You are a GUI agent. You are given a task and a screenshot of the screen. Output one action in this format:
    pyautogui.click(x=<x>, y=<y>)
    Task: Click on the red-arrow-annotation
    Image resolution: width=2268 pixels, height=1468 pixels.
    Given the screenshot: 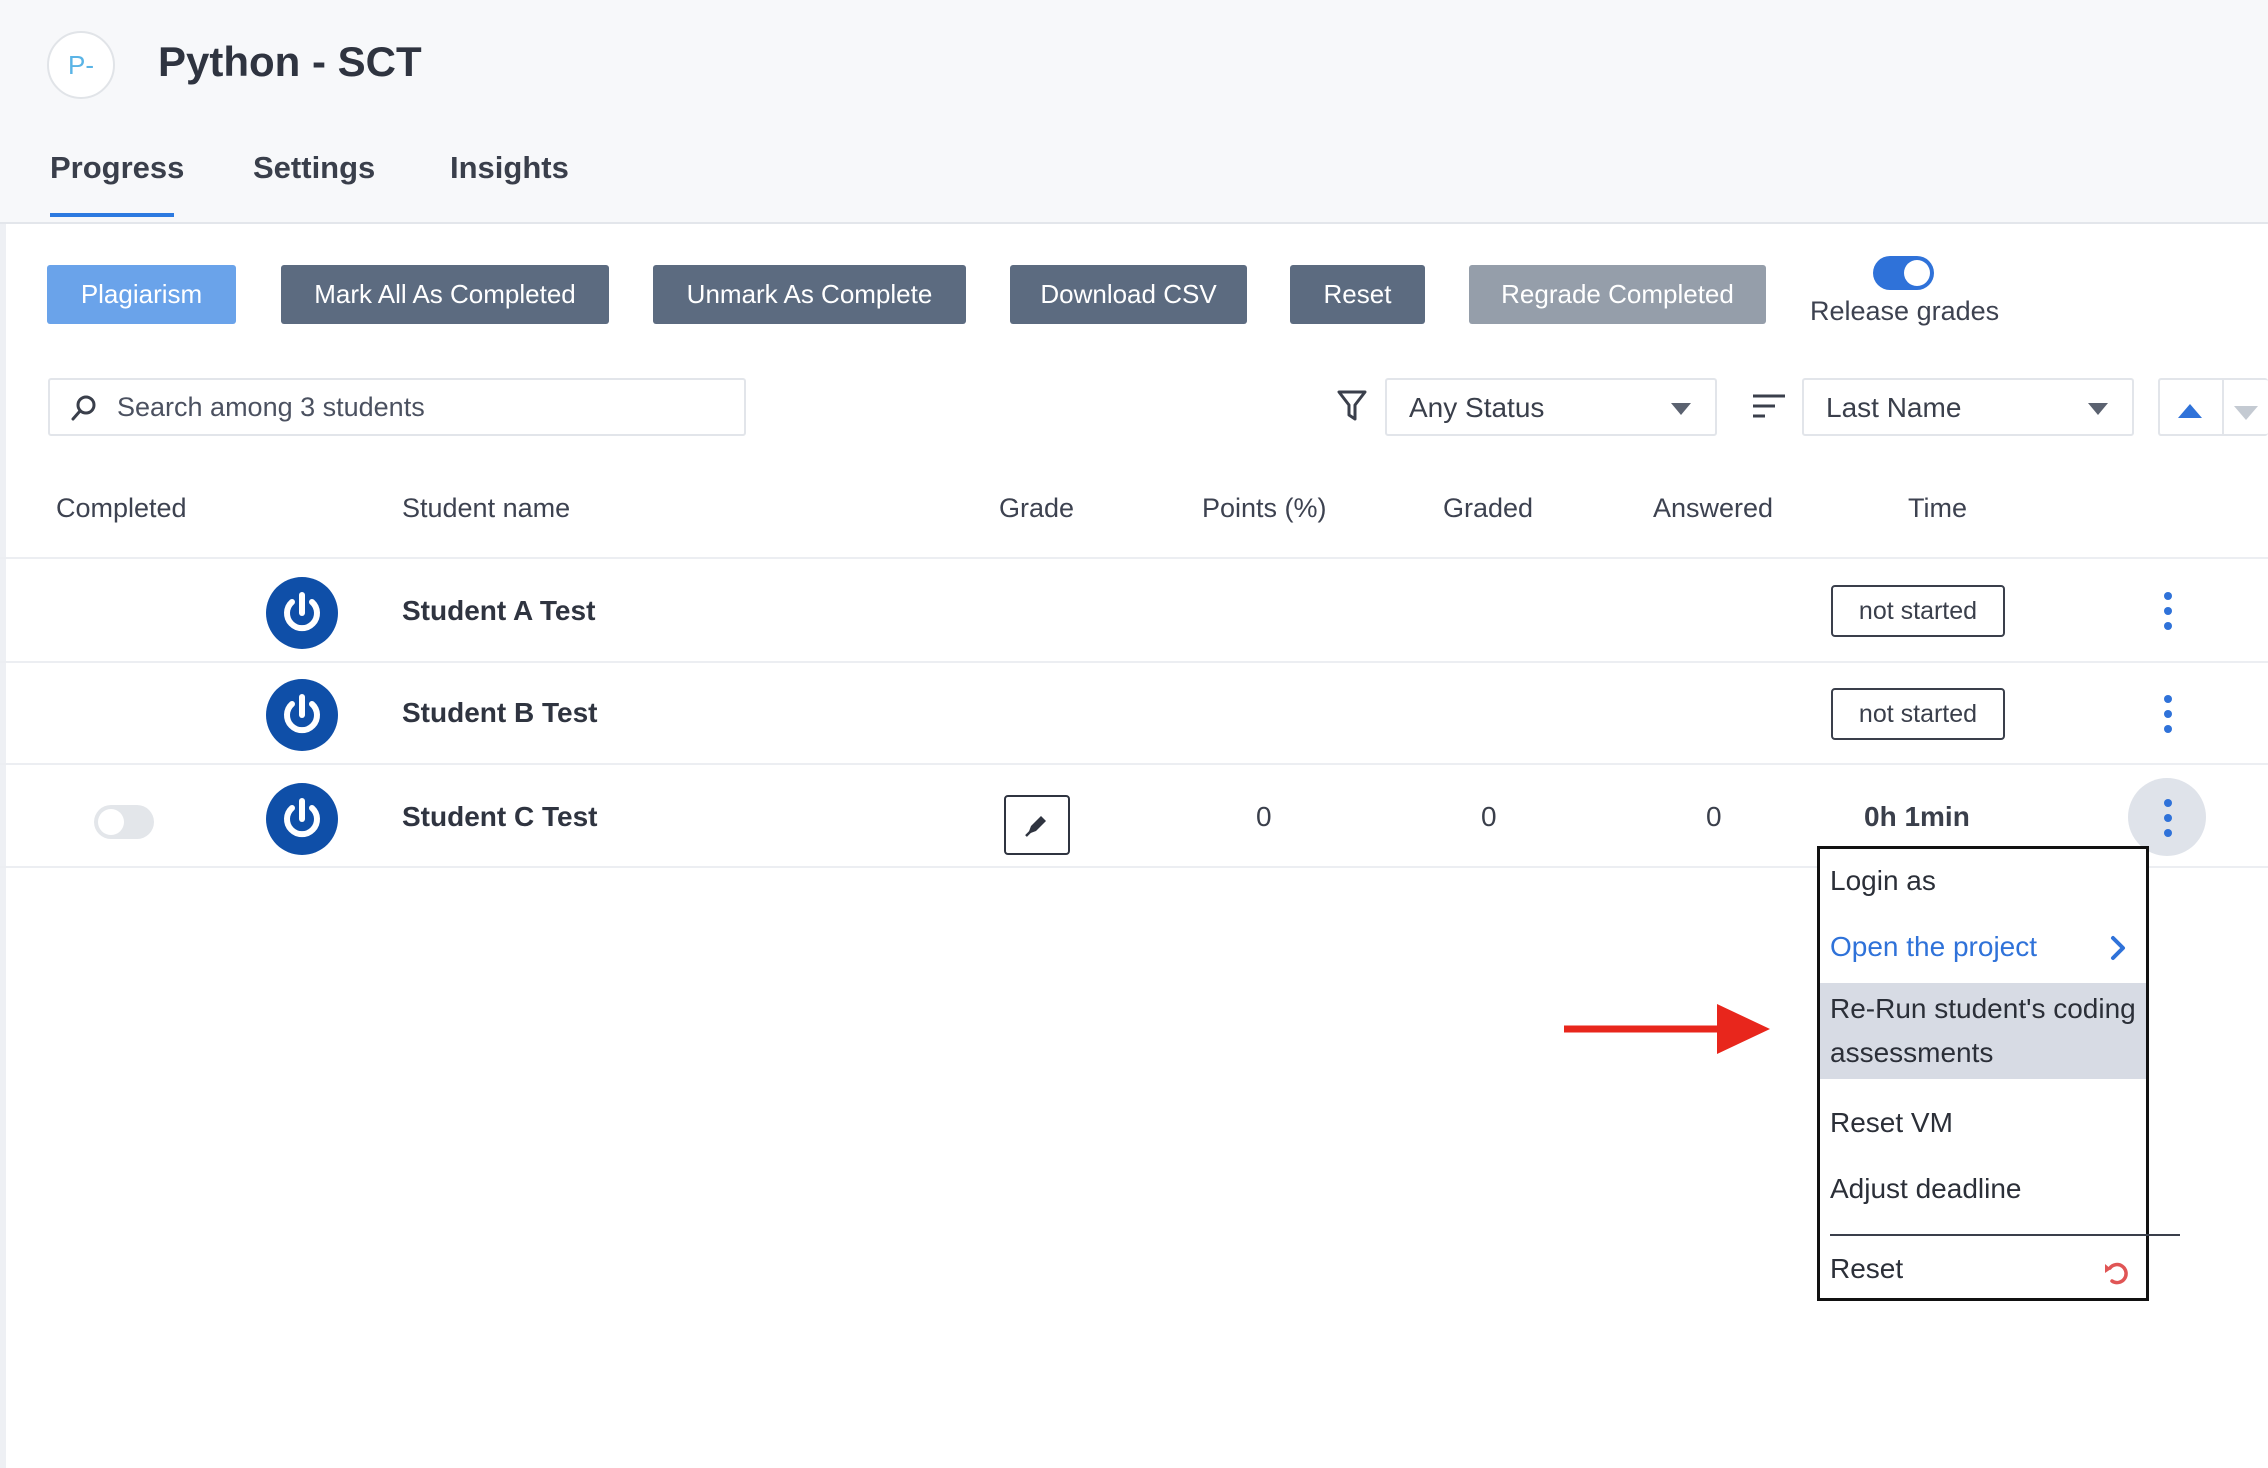 What is the action you would take?
    pyautogui.click(x=1667, y=1029)
    